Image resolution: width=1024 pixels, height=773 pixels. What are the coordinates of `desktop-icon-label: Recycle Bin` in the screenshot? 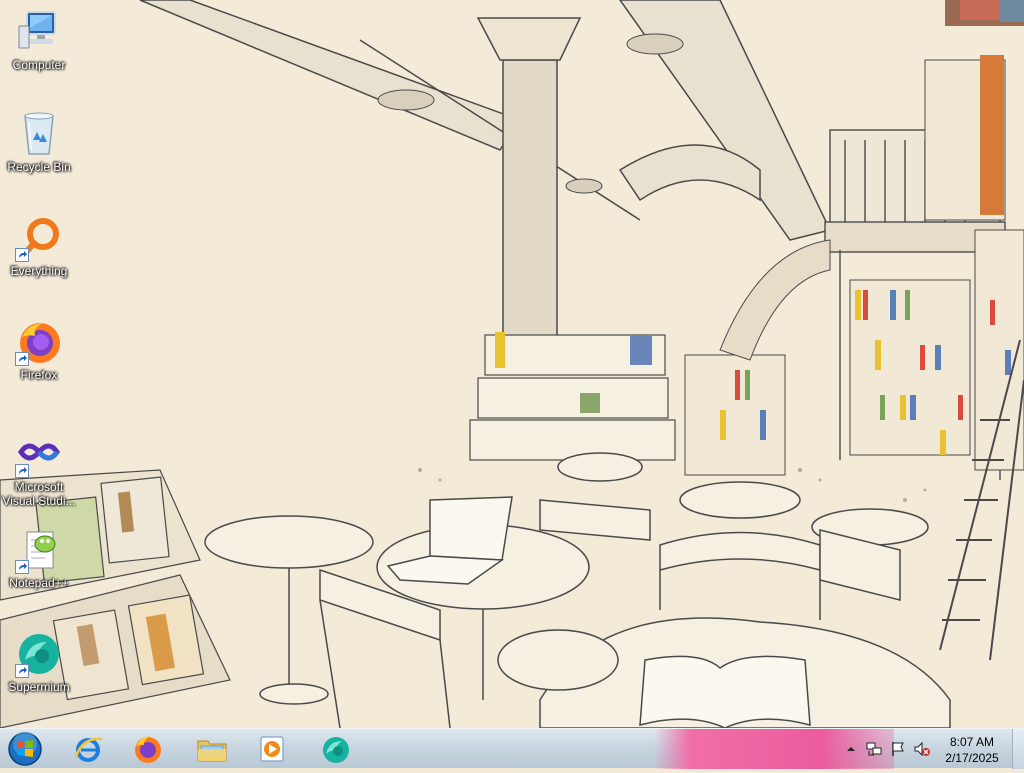 It's located at (39, 167).